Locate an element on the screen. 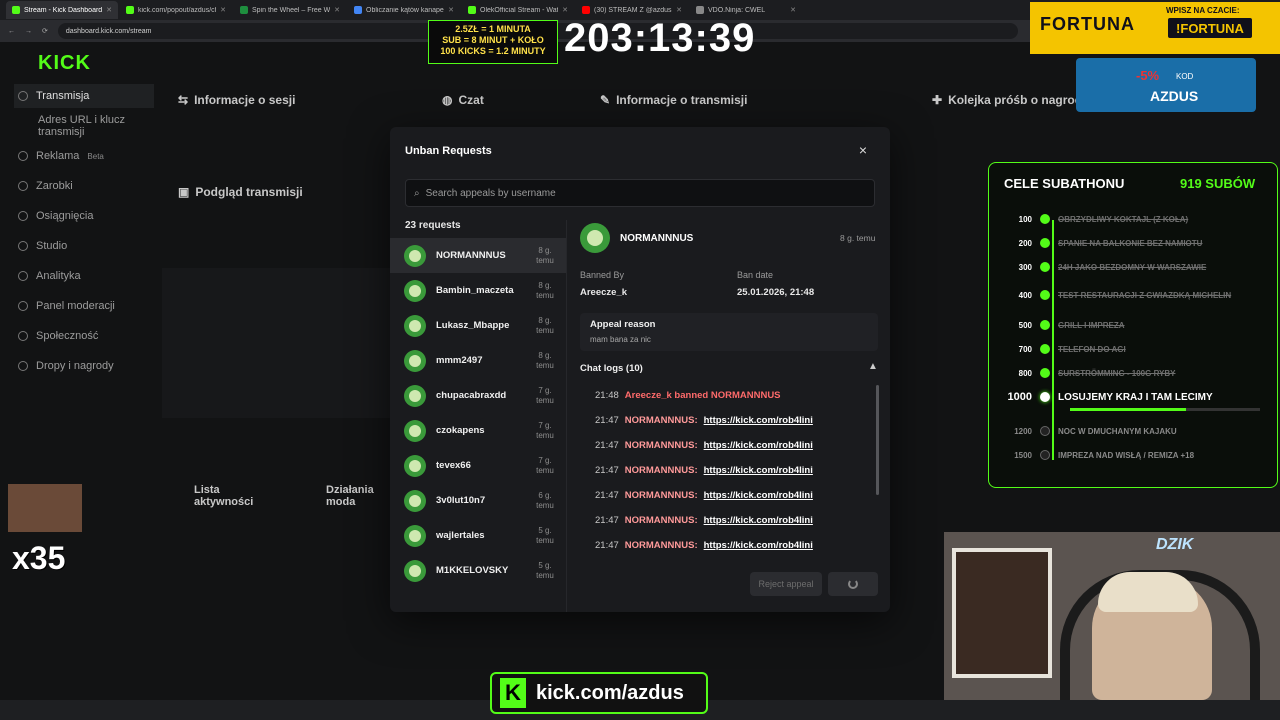  panel-session-title: ⇆ Informacje o sesji is located at coordinates (237, 100).